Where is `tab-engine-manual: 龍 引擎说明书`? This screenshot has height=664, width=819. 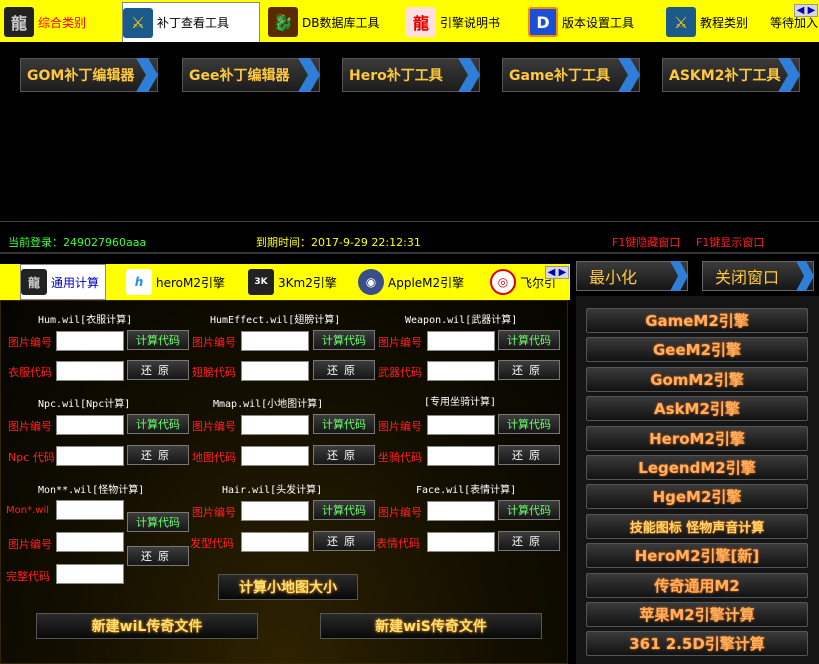 tab-engine-manual: 龍 引擎说明书 is located at coordinates (464, 22).